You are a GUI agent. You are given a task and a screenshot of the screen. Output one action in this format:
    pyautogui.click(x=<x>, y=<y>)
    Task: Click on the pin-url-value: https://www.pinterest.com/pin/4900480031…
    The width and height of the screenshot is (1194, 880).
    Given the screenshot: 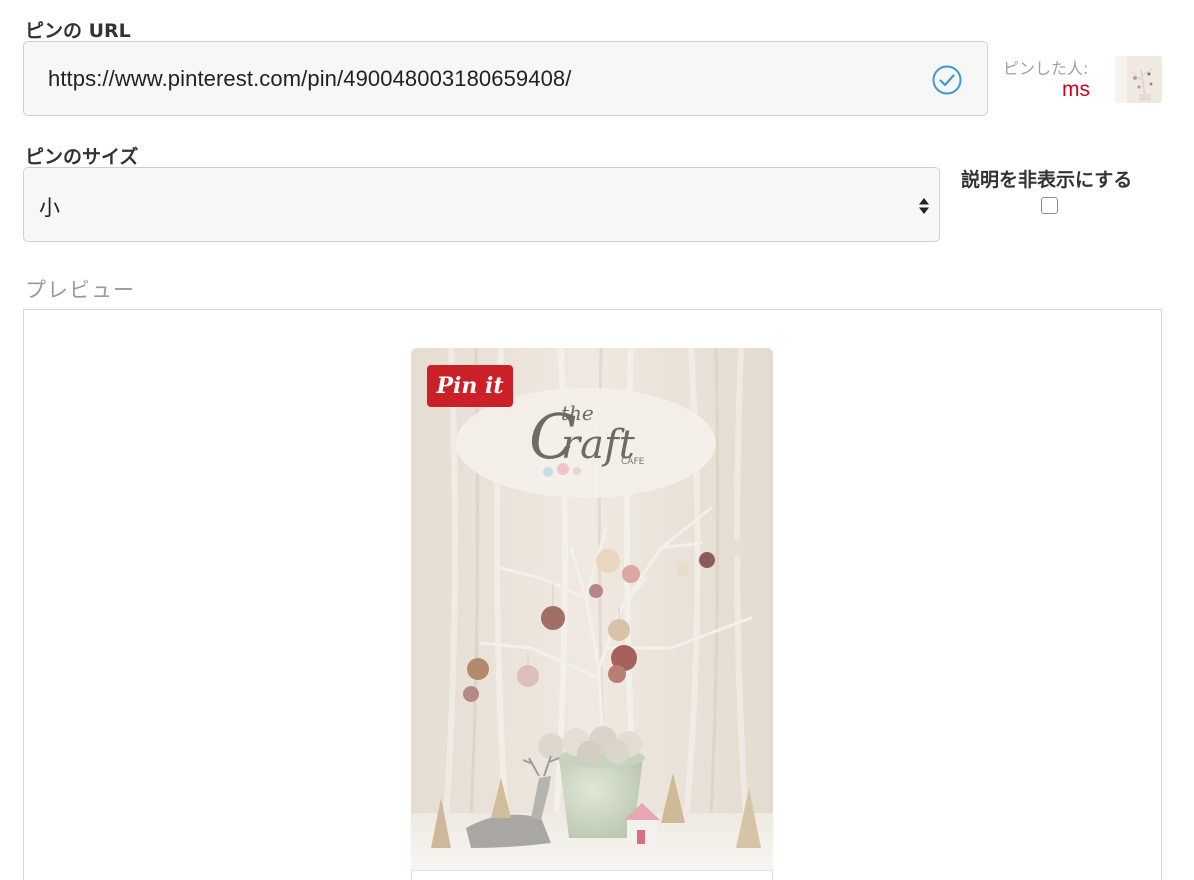 What is the action you would take?
    pyautogui.click(x=310, y=78)
    